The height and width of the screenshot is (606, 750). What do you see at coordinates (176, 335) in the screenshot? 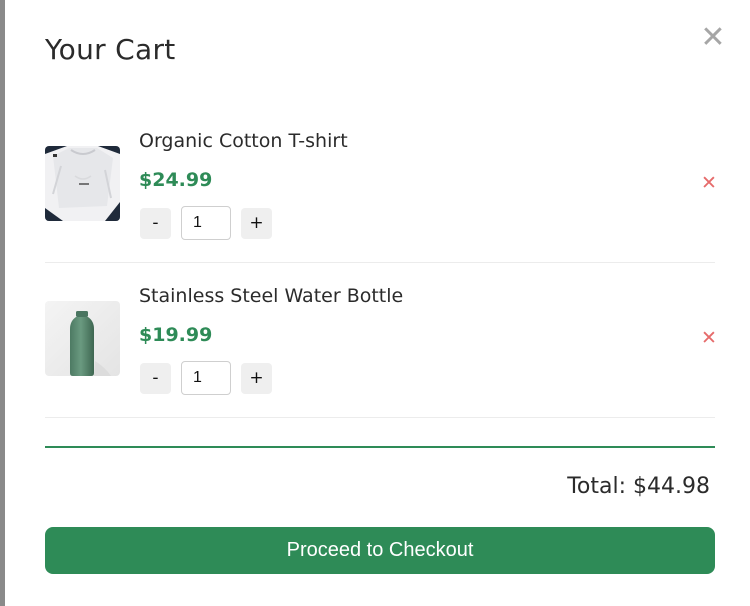
I see `item-price: $19.99` at bounding box center [176, 335].